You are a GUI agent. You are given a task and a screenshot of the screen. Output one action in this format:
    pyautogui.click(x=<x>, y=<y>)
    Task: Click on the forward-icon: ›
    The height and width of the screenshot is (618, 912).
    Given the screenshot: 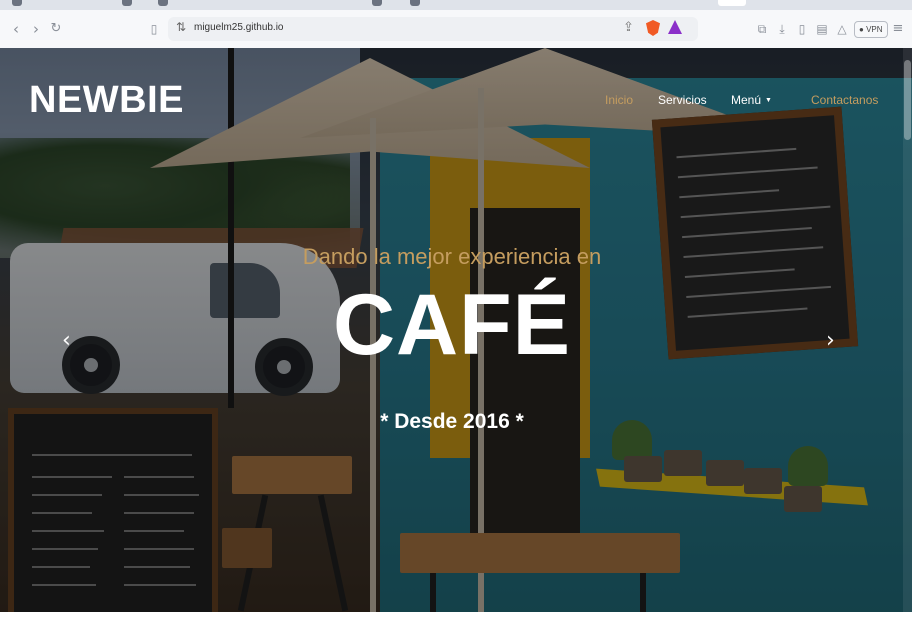 What is the action you would take?
    pyautogui.click(x=36, y=29)
    